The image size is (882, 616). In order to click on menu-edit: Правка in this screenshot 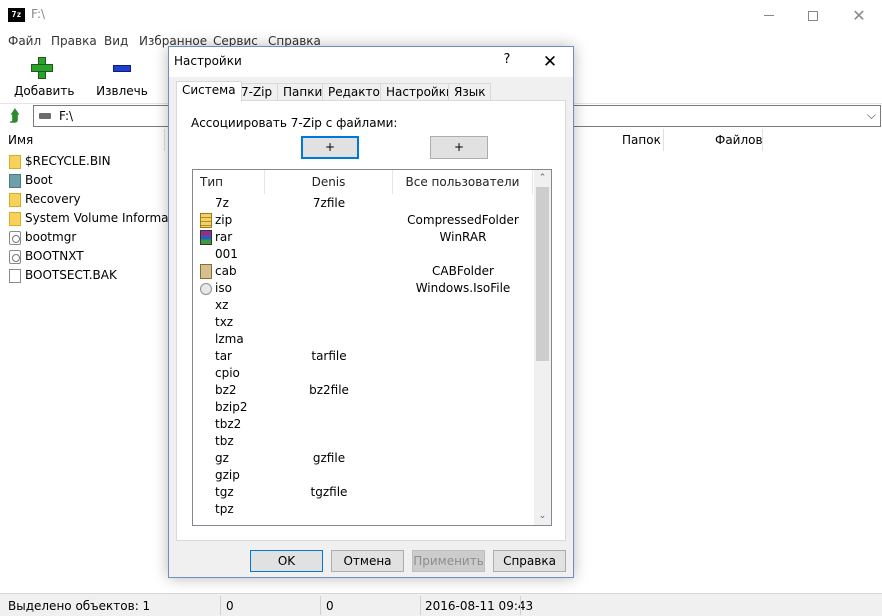, I will do `click(74, 41)`.